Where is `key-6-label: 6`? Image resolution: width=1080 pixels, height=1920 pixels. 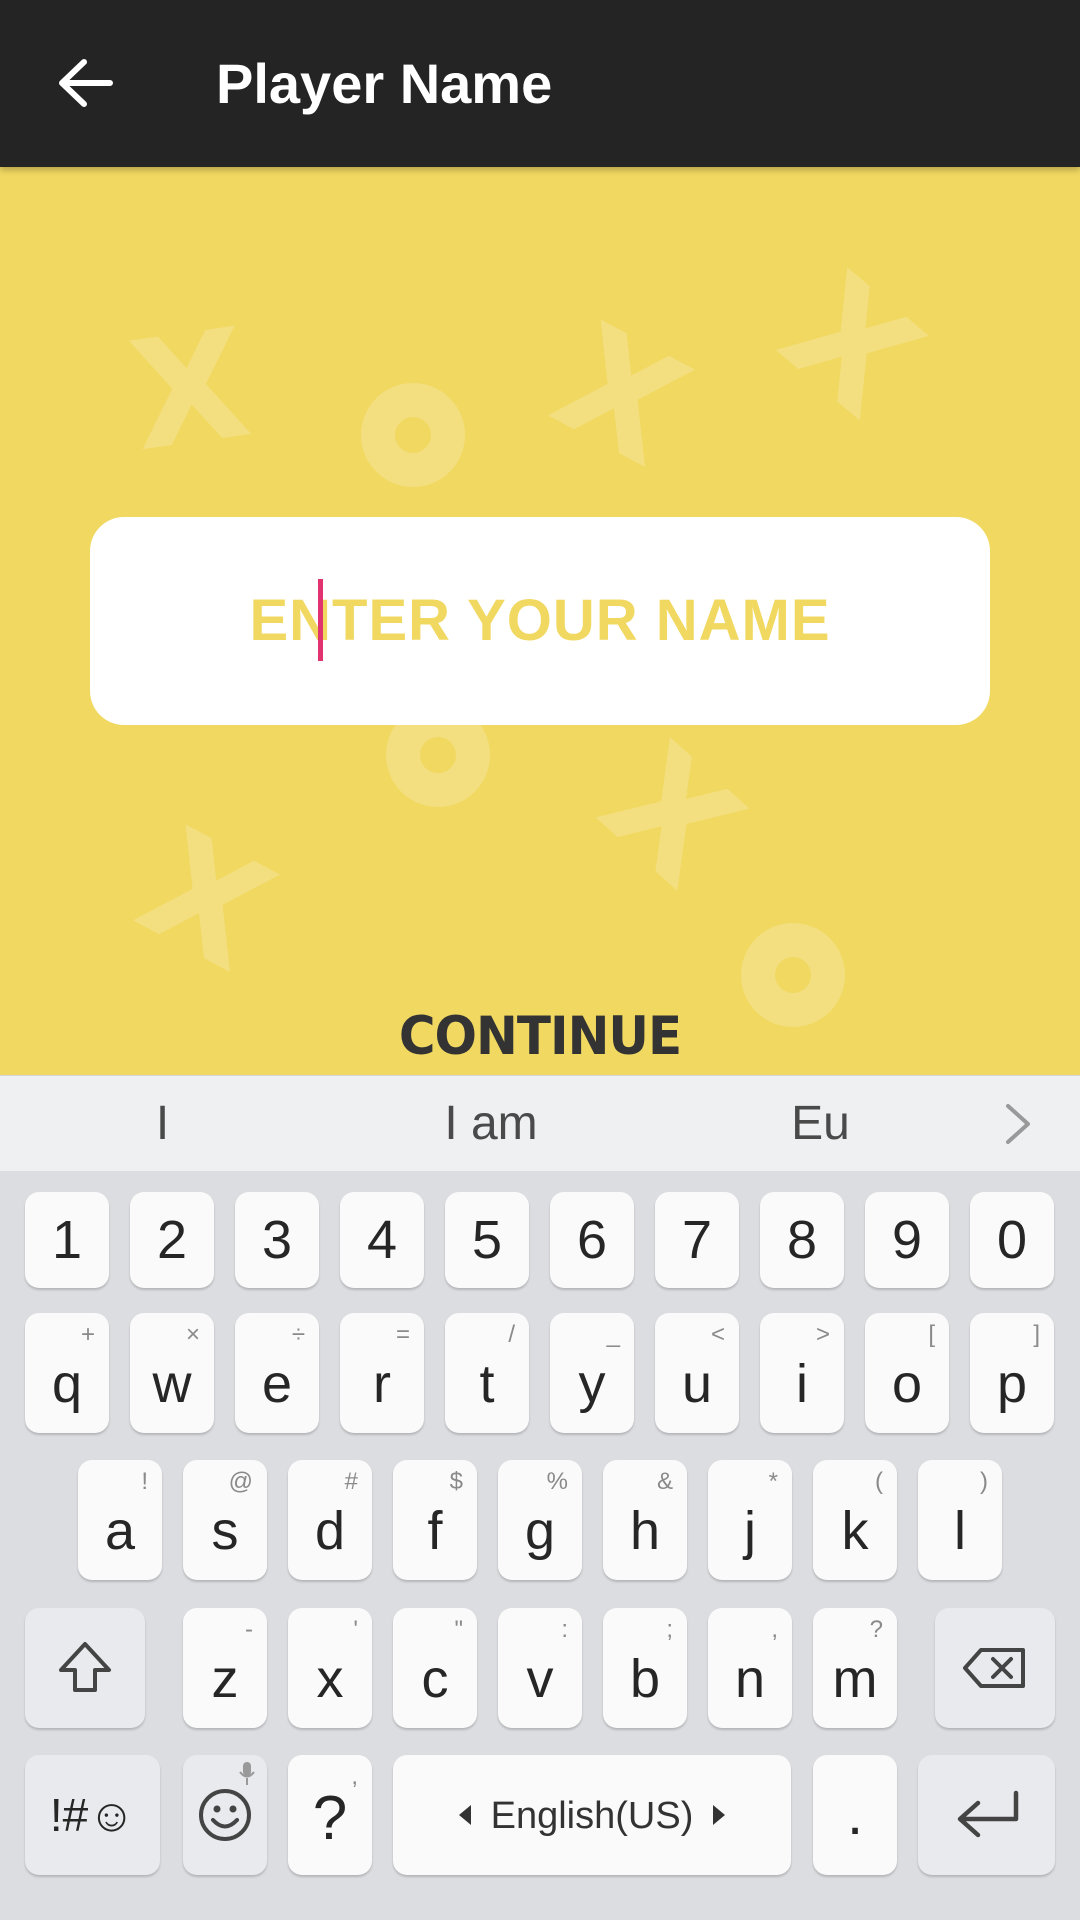
key-6-label: 6 is located at coordinates (592, 1240).